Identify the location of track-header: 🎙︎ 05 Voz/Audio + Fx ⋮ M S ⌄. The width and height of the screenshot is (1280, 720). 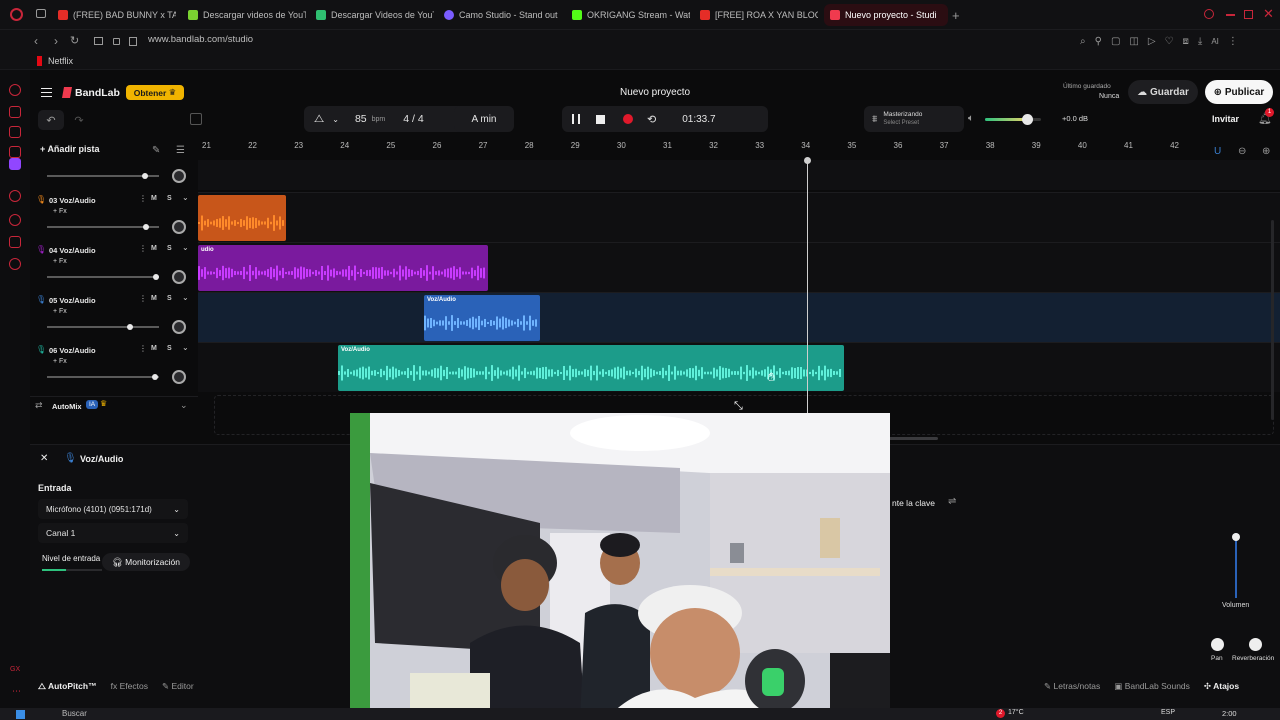
(115, 317).